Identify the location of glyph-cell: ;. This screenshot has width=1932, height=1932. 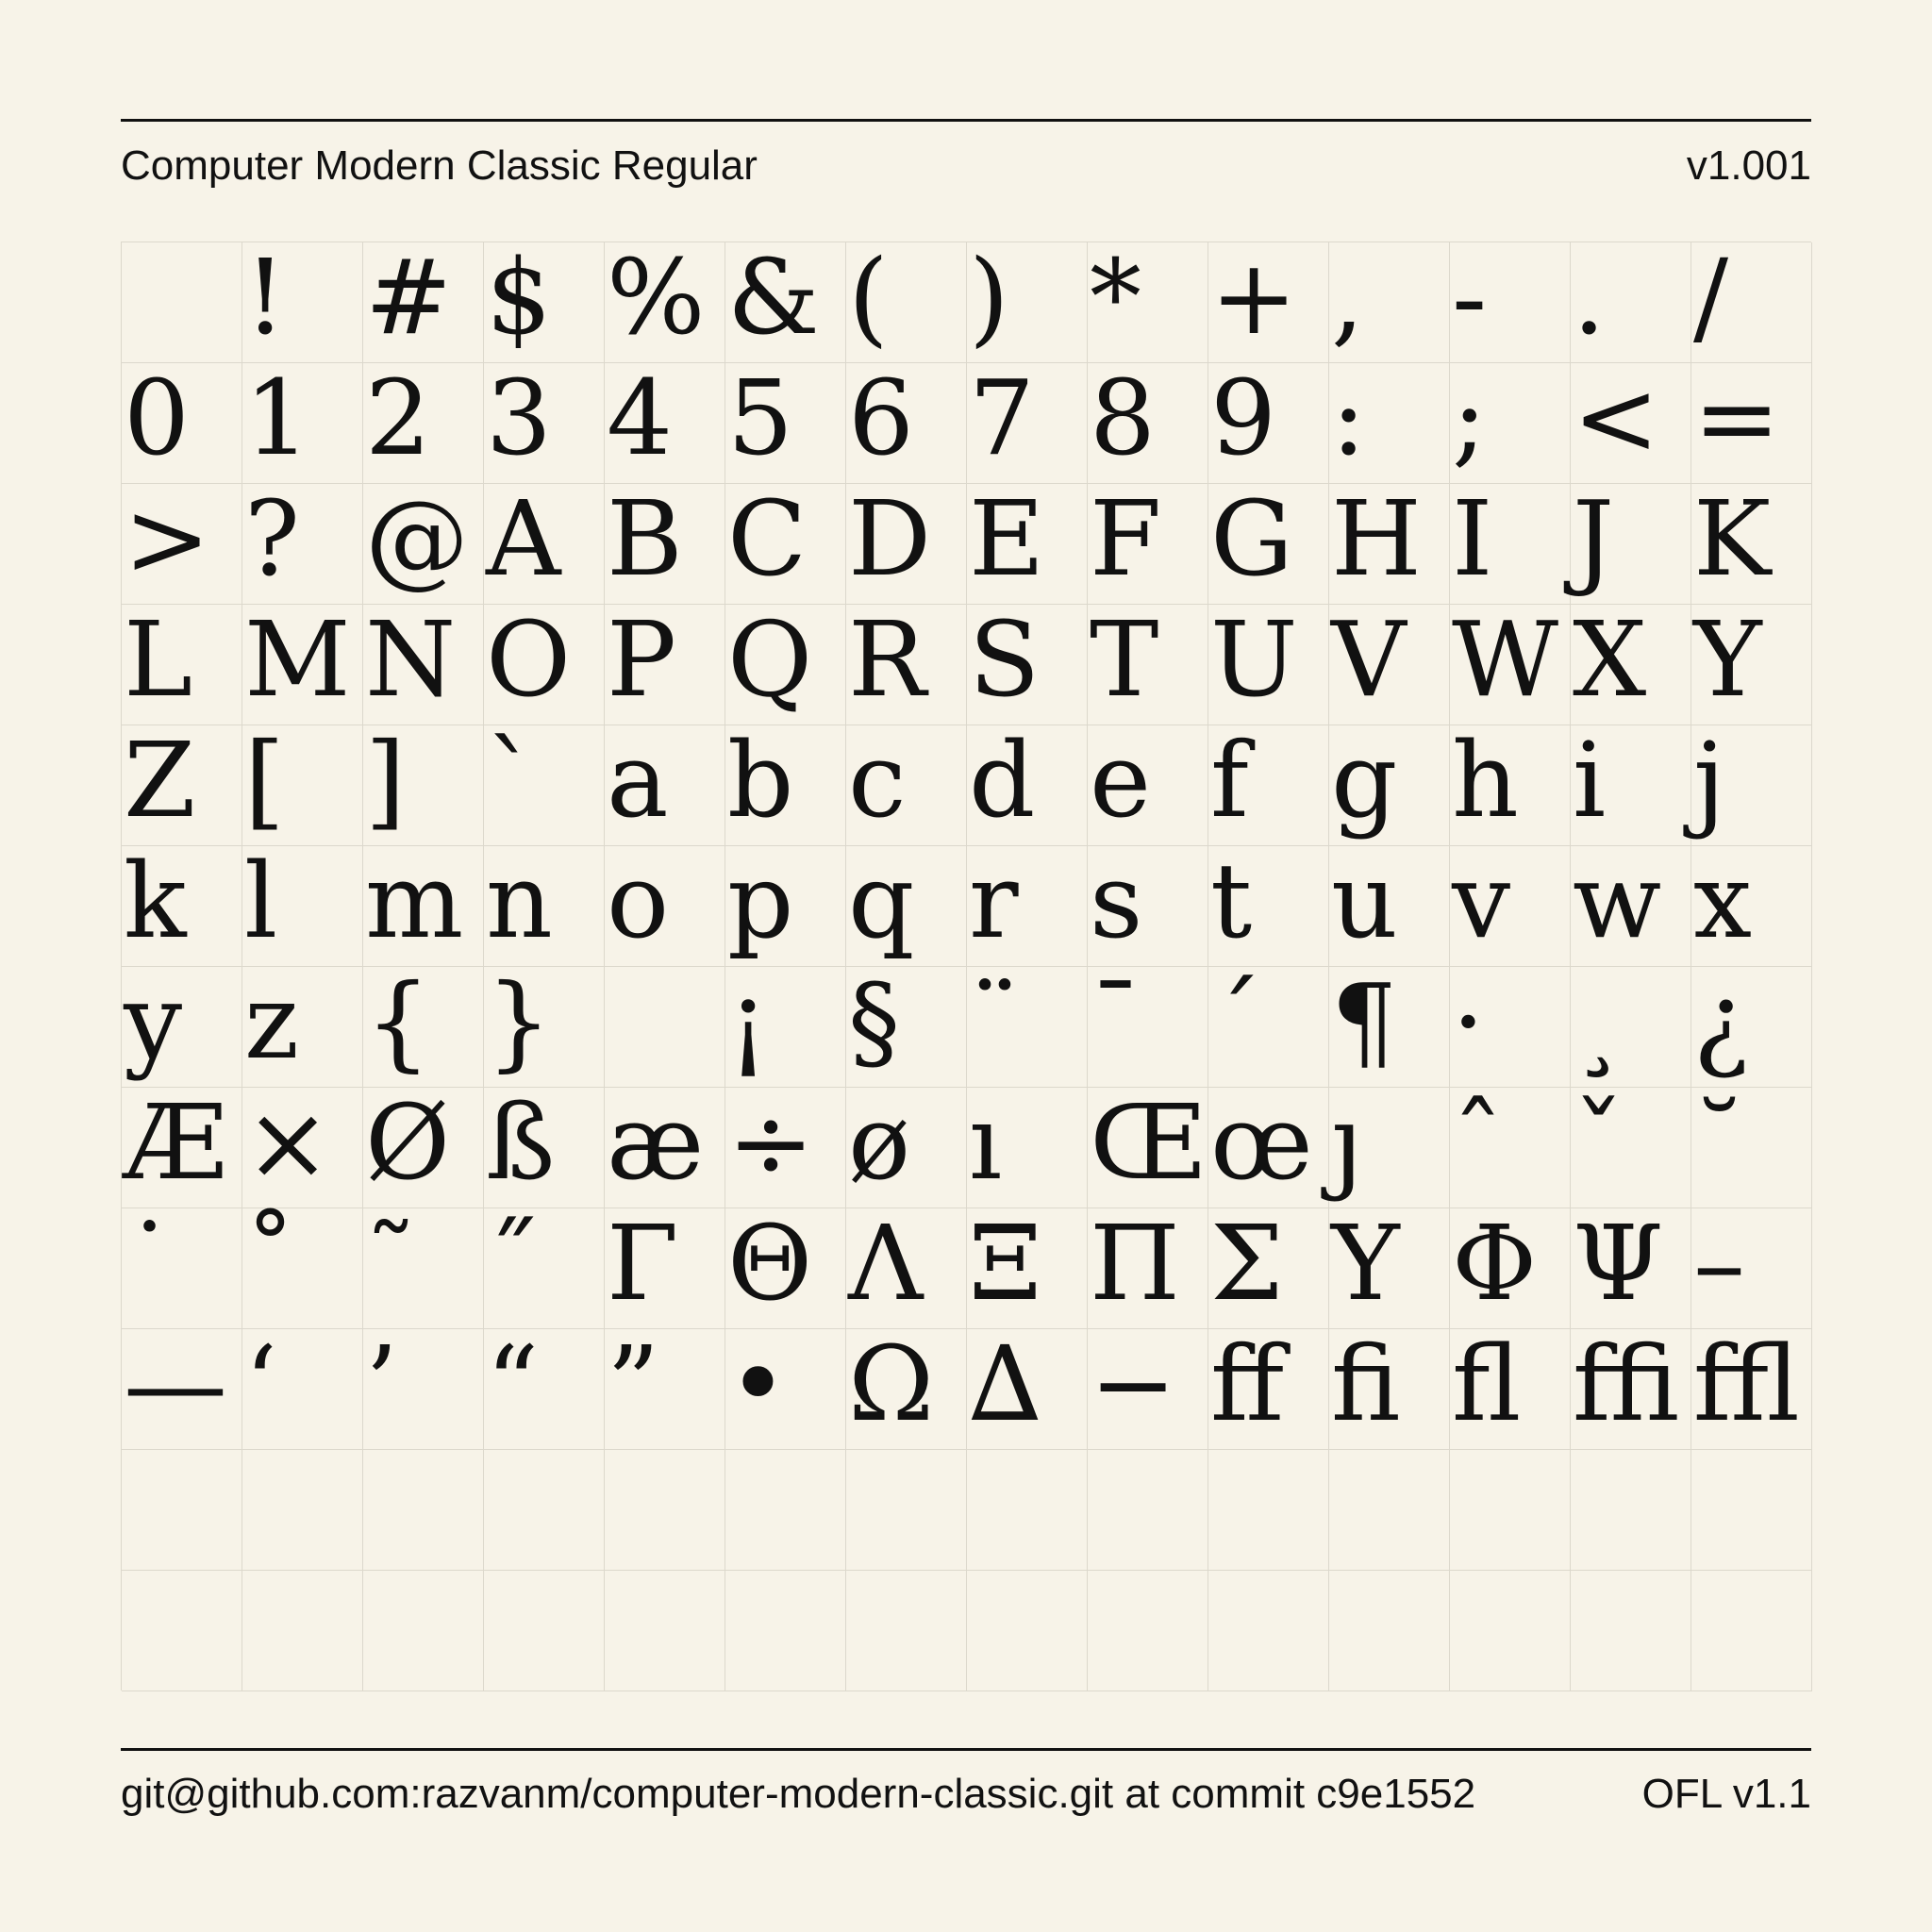
(1510, 423).